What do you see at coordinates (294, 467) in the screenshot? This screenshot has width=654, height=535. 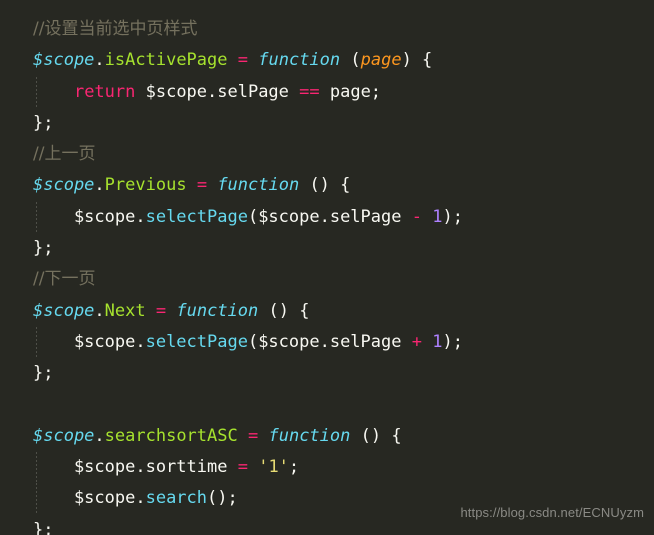 I see `code-token: ;` at bounding box center [294, 467].